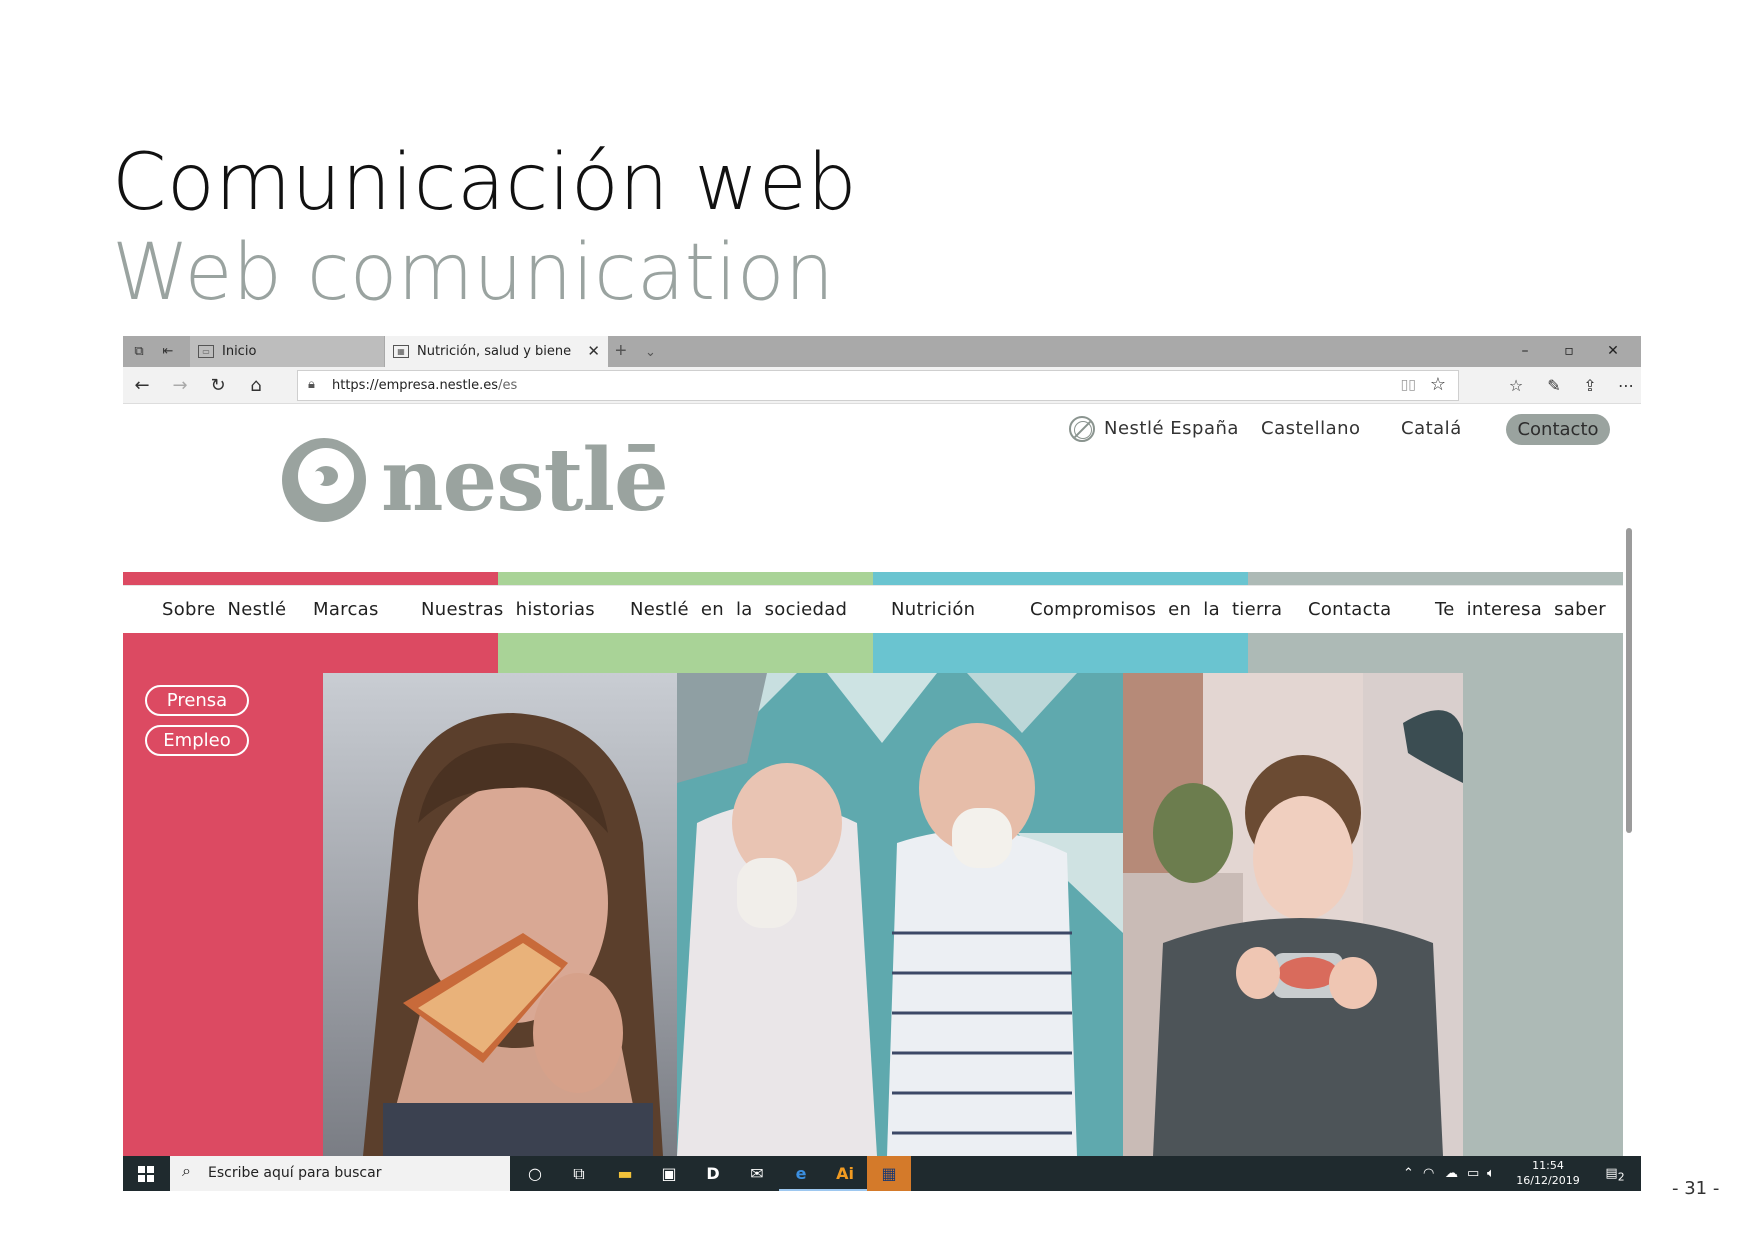 The height and width of the screenshot is (1241, 1755). Describe the element at coordinates (738, 610) in the screenshot. I see `menu-item-nestle-sociedad: Nestlé en la sociedad` at that location.